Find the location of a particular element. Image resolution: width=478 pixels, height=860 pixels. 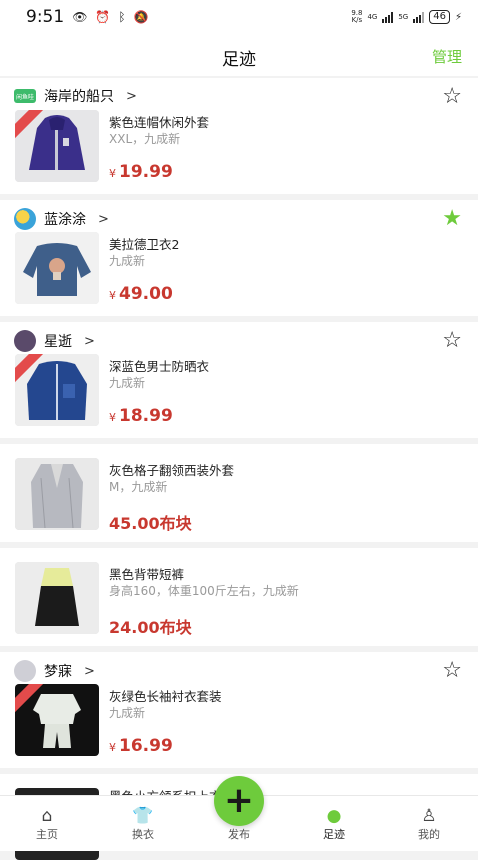

product-price: 45.00布块 is located at coordinates (150, 523).